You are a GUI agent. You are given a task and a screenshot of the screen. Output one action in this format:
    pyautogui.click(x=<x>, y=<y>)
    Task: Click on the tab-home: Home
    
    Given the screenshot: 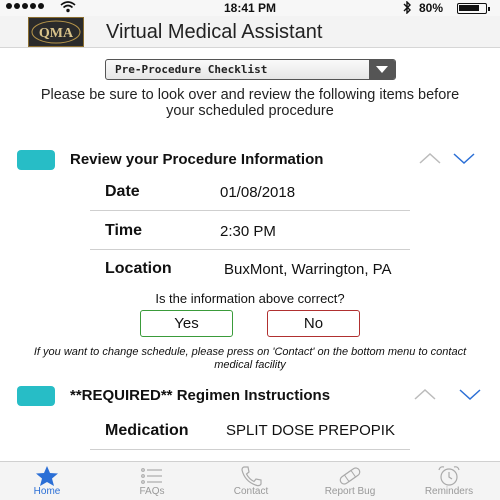 What is the action you would take?
    pyautogui.click(x=47, y=481)
    